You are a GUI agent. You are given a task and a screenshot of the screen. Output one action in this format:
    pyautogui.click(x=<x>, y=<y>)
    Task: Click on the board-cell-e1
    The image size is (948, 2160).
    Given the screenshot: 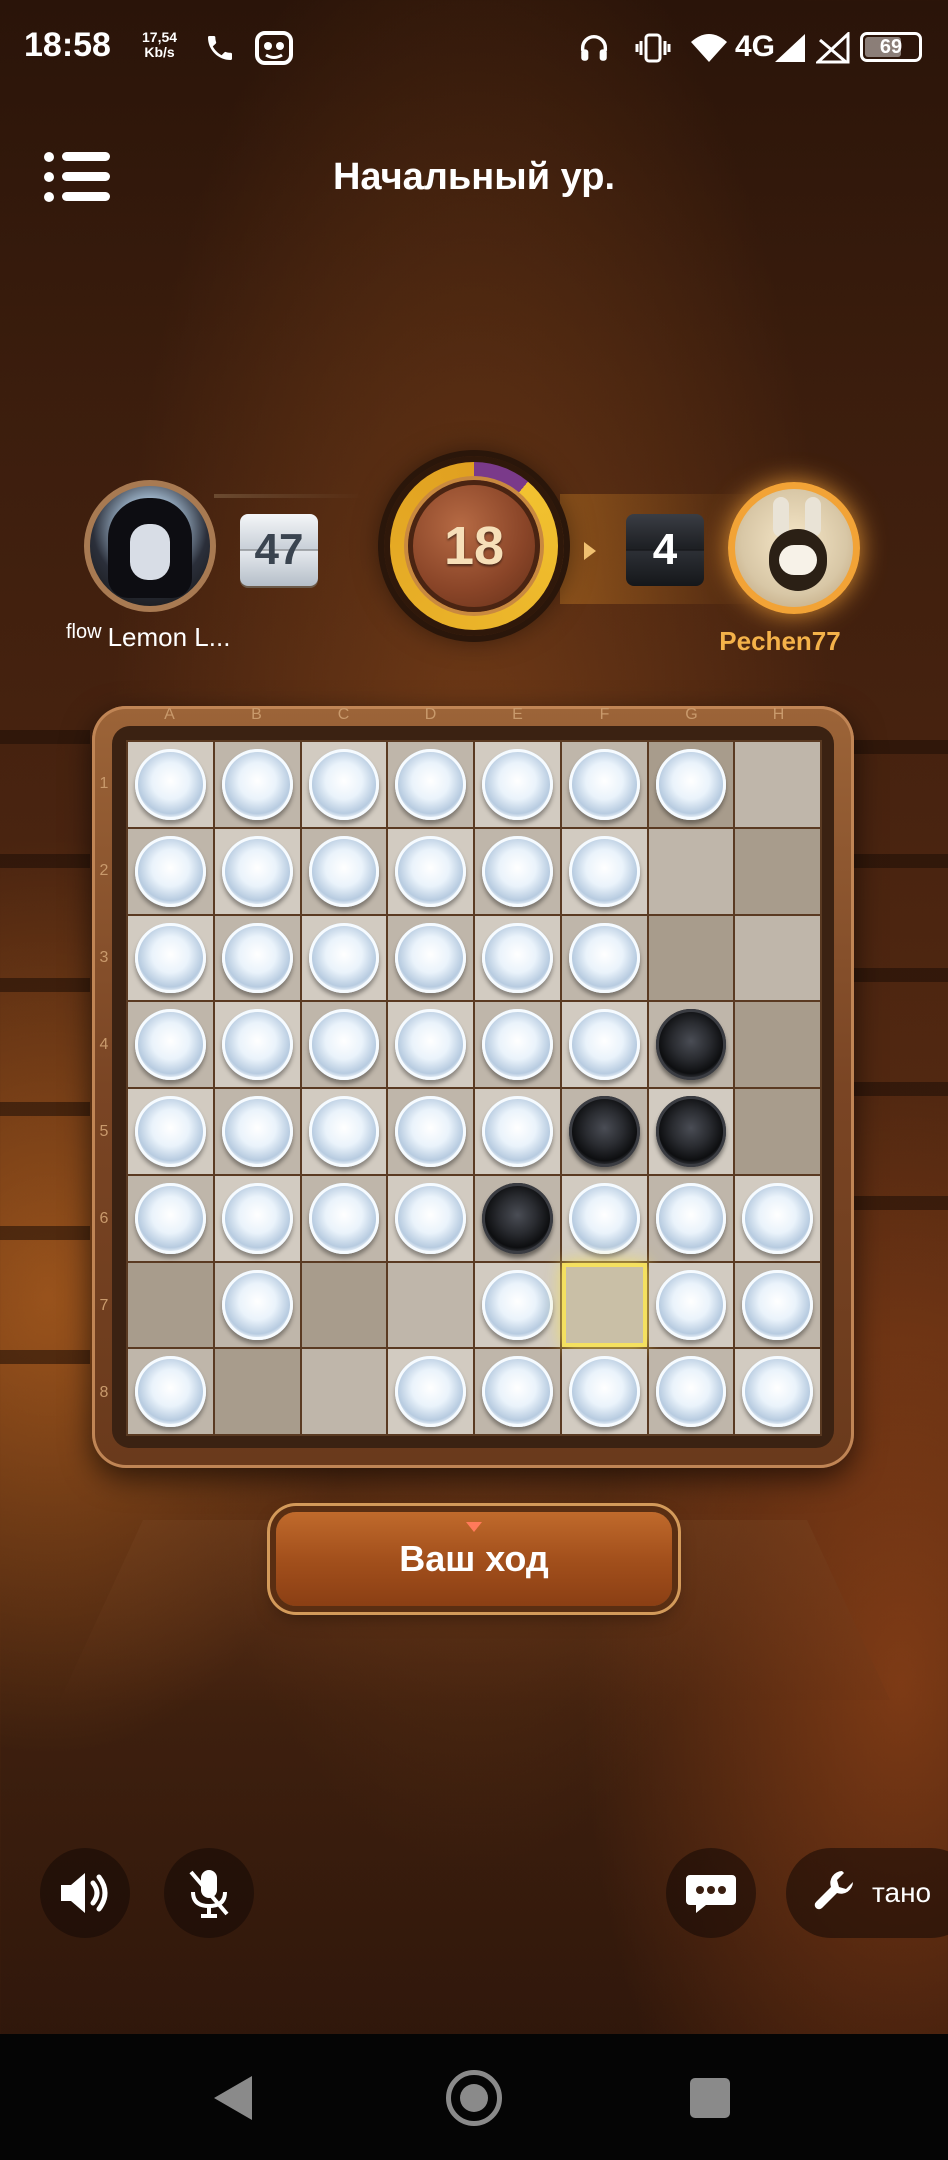 What is the action you would take?
    pyautogui.click(x=517, y=784)
    